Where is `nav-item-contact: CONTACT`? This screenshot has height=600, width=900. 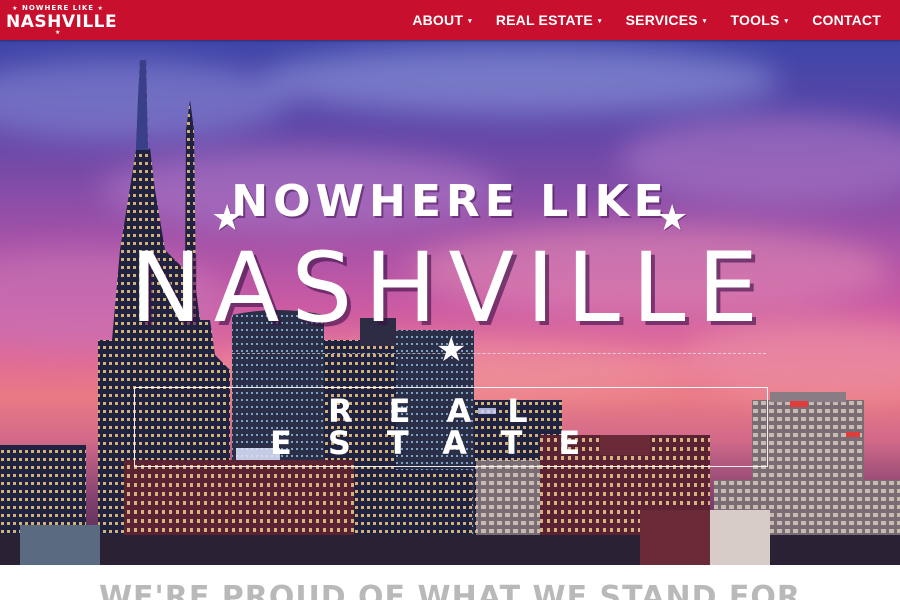
nav-item-contact: CONTACT is located at coordinates (846, 20).